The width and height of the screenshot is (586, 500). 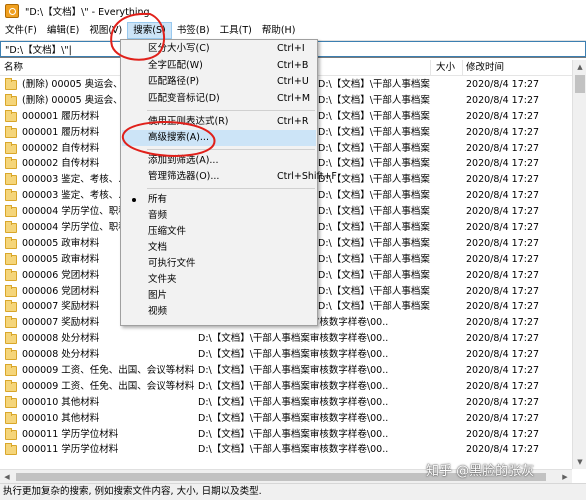 I want to click on menu-tools: 工具(T), so click(x=236, y=30).